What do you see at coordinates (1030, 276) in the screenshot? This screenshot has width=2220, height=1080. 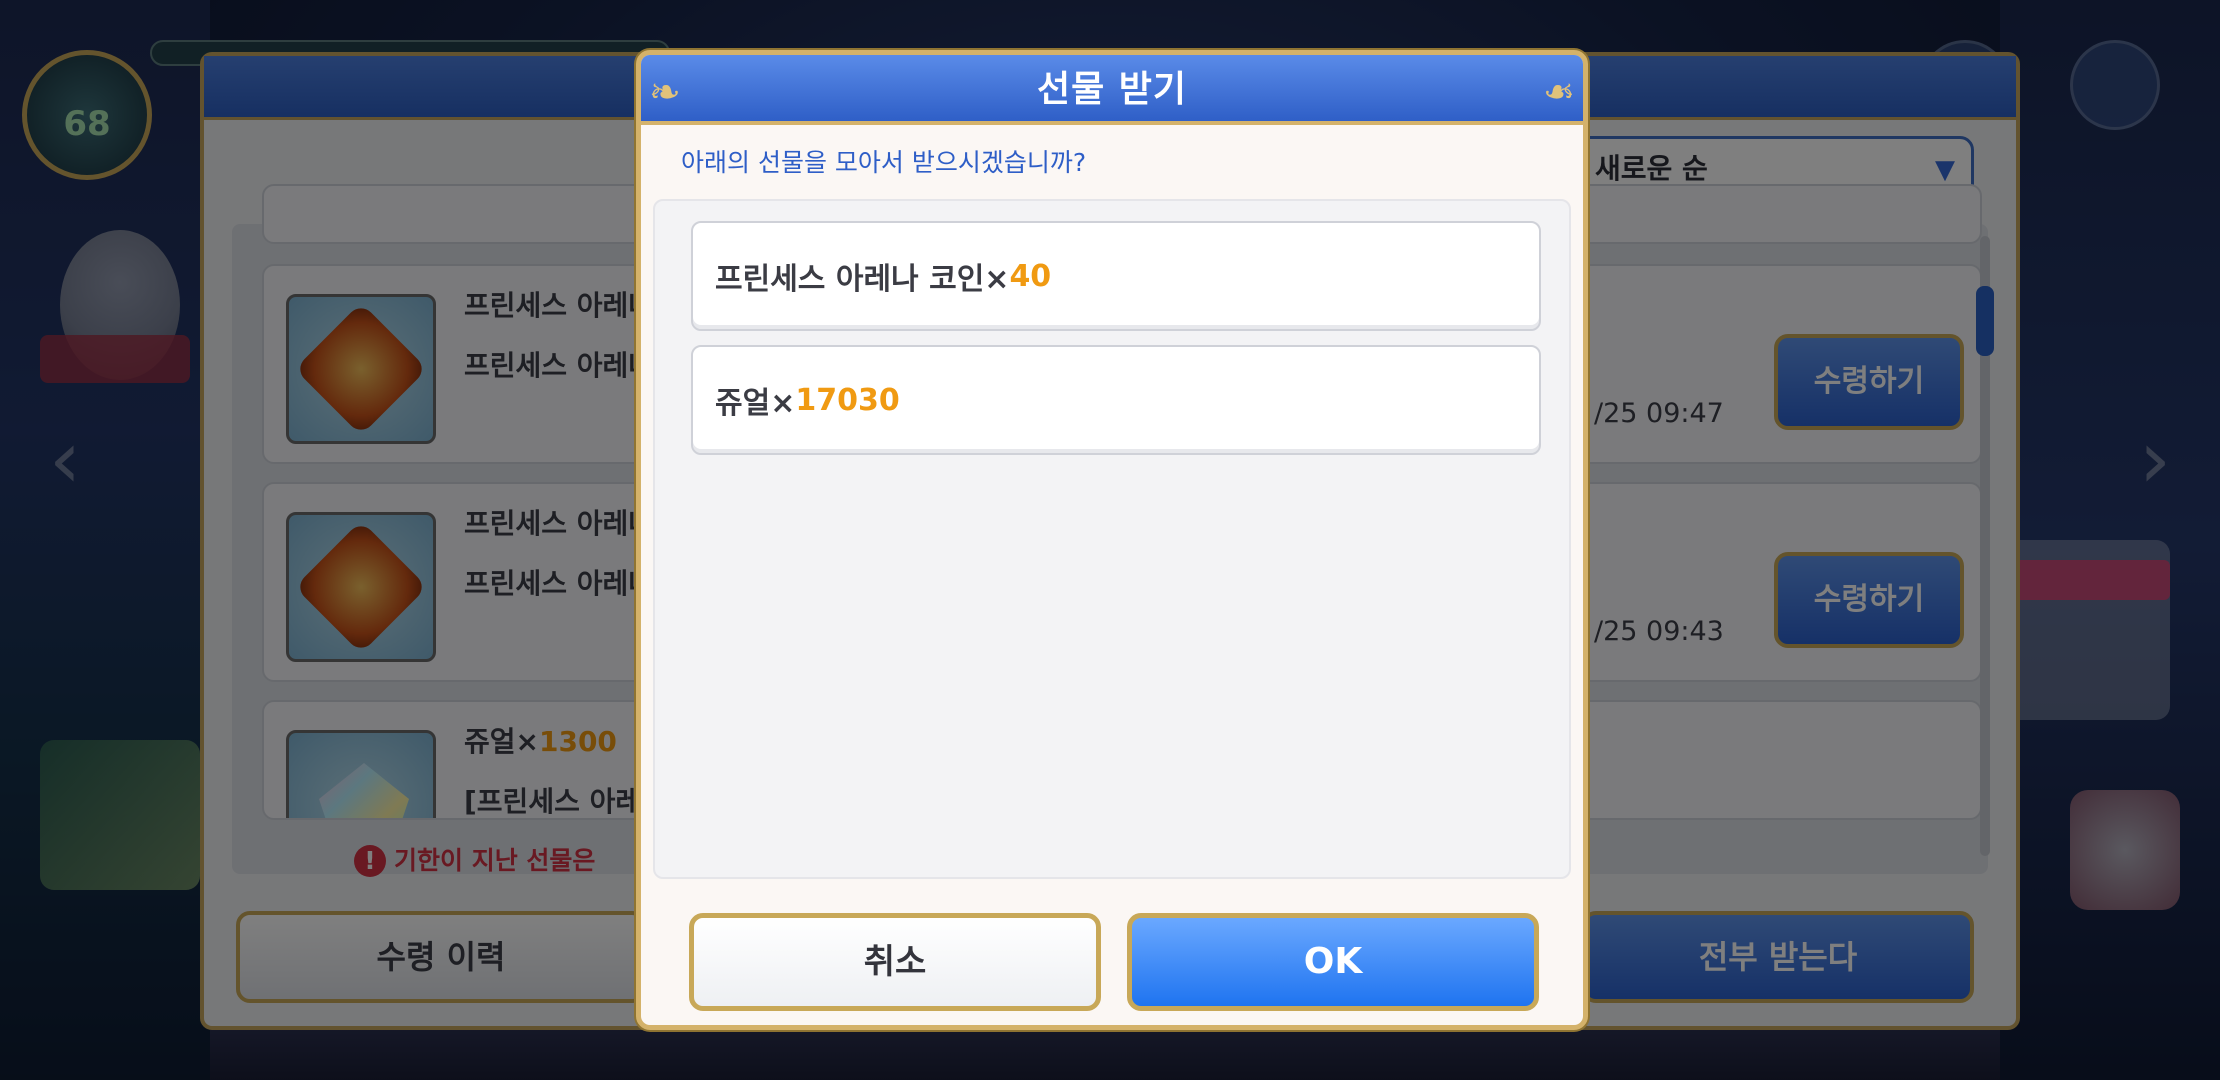 I see `gift-item-amount: 40` at bounding box center [1030, 276].